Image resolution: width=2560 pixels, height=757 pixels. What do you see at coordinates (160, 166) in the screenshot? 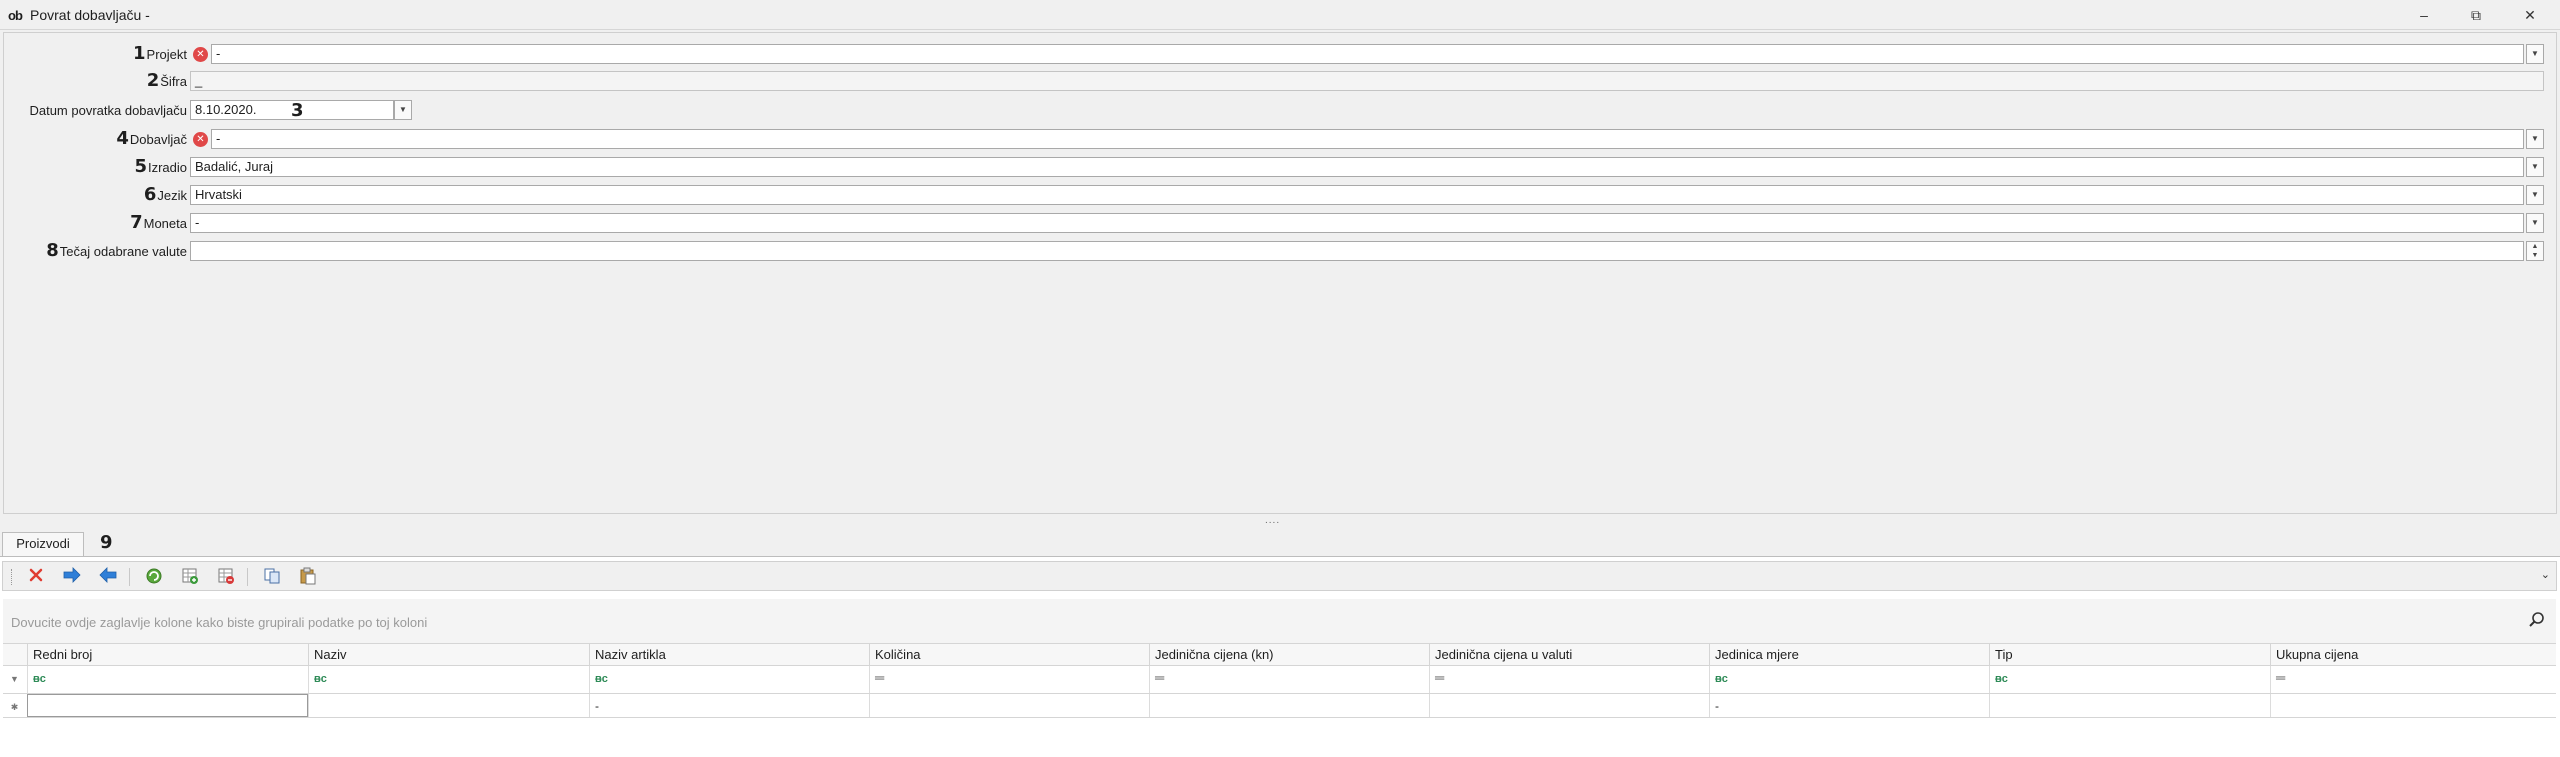
I see `izradio-label: 5Izradio` at bounding box center [160, 166].